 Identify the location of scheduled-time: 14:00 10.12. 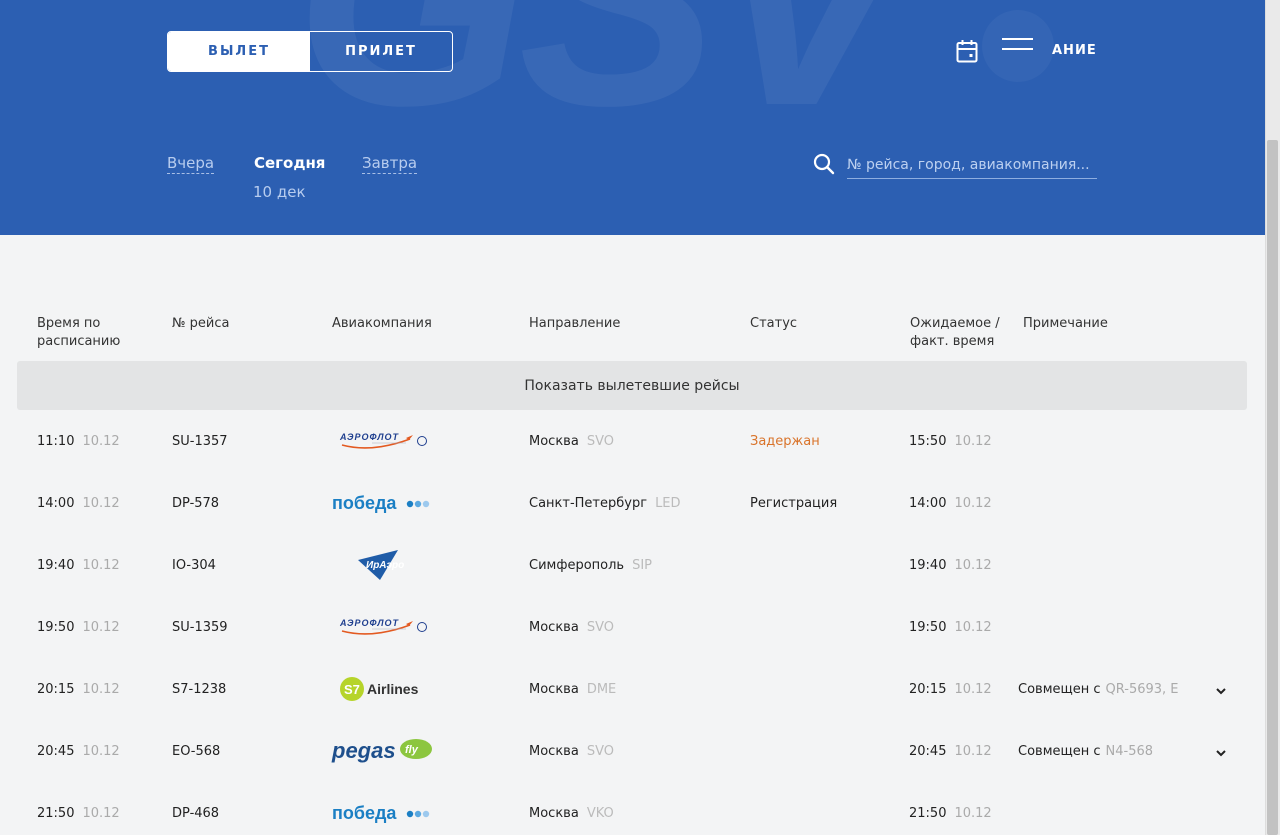
(78, 503).